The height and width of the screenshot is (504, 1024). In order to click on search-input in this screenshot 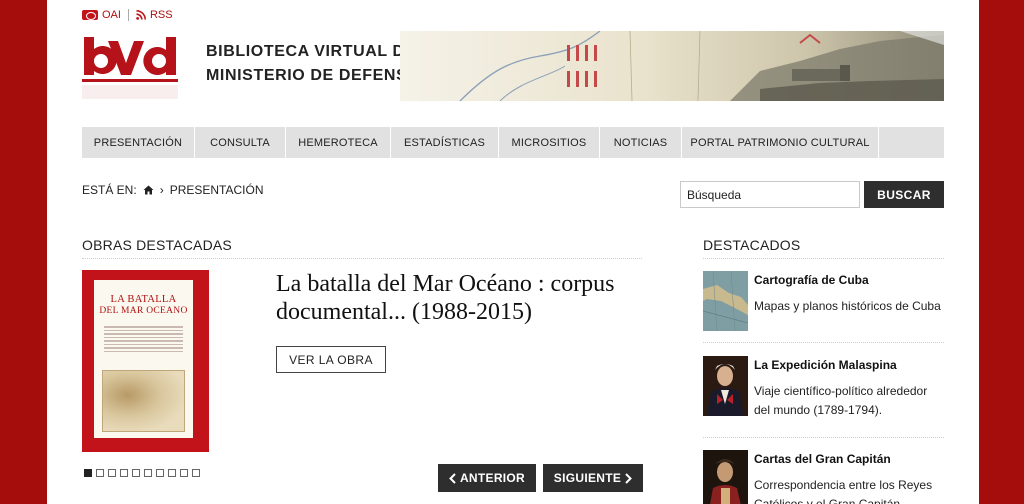, I will do `click(770, 194)`.